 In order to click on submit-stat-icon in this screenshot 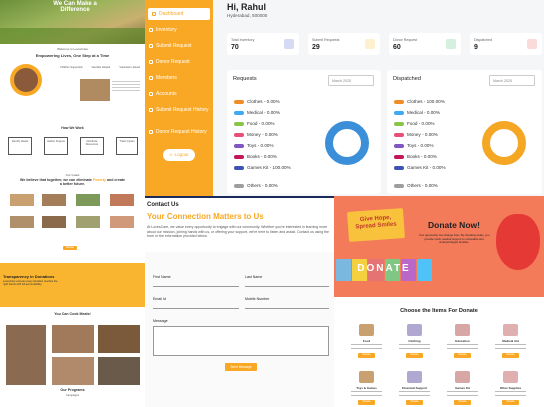, I will do `click(370, 44)`.